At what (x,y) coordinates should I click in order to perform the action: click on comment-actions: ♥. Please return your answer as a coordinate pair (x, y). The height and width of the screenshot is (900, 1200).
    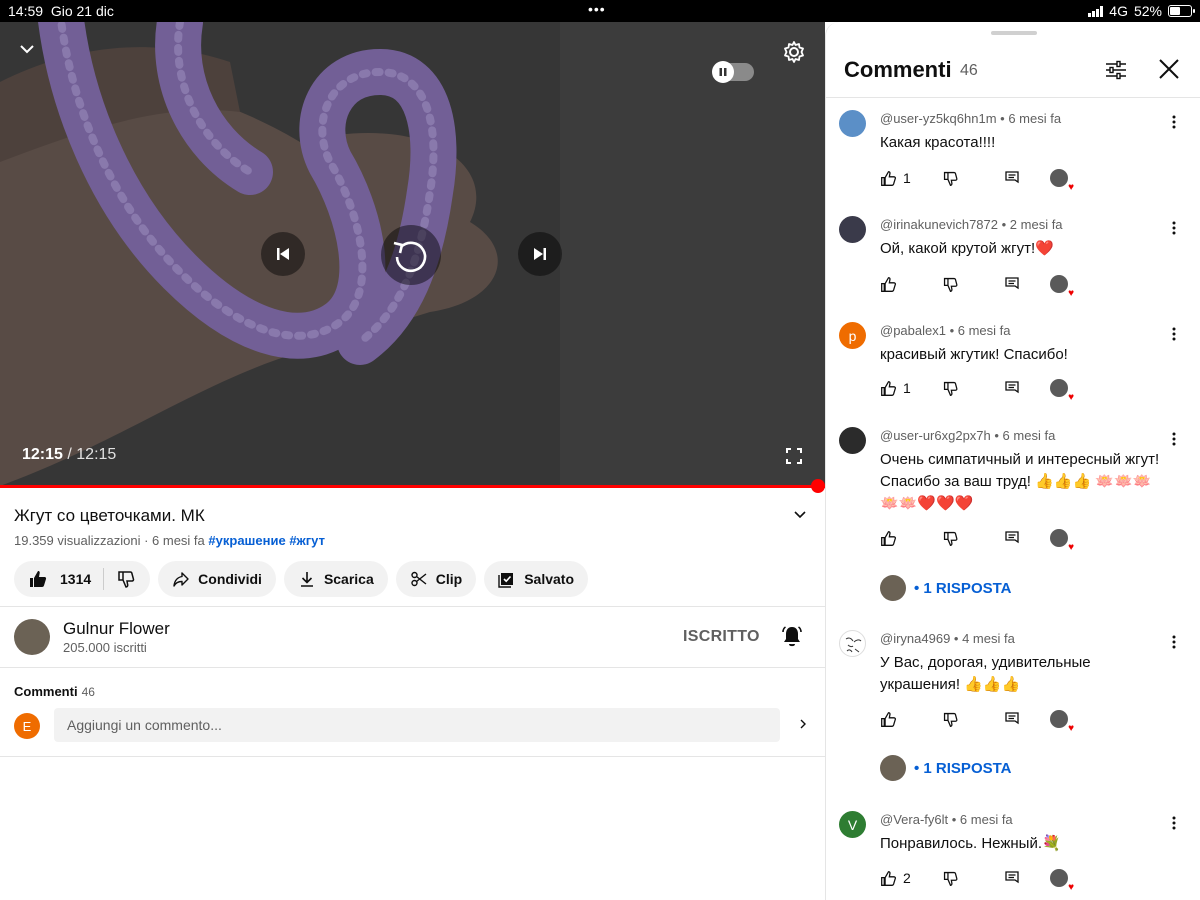
    Looking at the image, I should click on (977, 539).